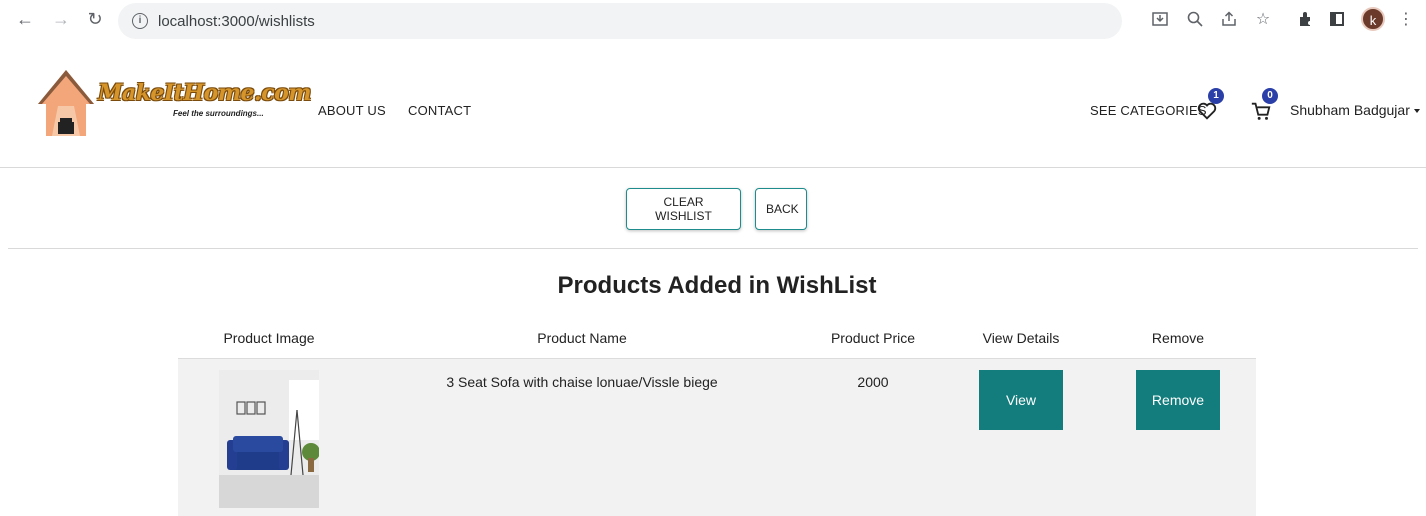 This screenshot has width=1426, height=516. What do you see at coordinates (1216, 96) in the screenshot?
I see `wishlist-count-badge: 1` at bounding box center [1216, 96].